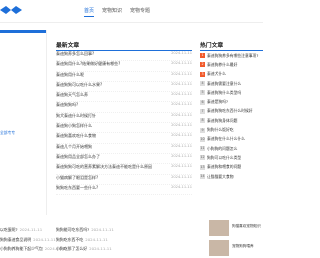 This screenshot has height=258, width=320. Describe the element at coordinates (222, 121) in the screenshot. I see `article-link: 泰迪狗狗身体问题` at that location.